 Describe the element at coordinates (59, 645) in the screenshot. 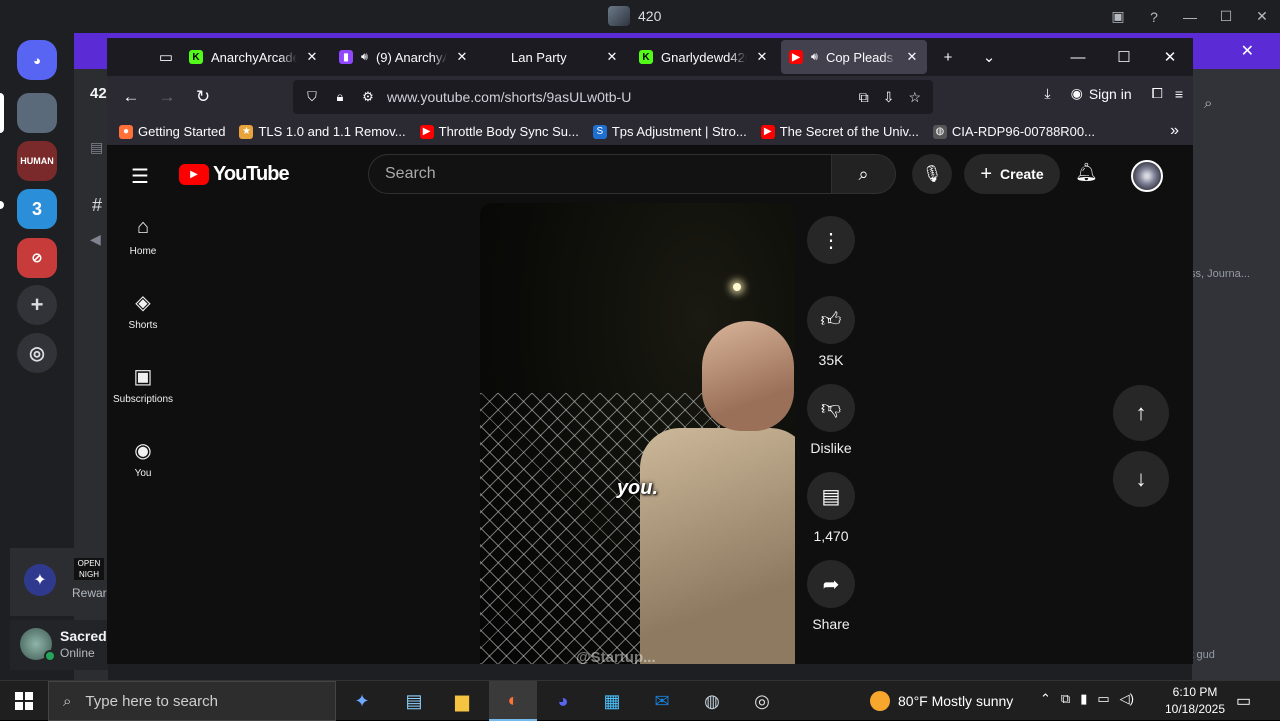

I see `user-panel: Sacred Online` at that location.